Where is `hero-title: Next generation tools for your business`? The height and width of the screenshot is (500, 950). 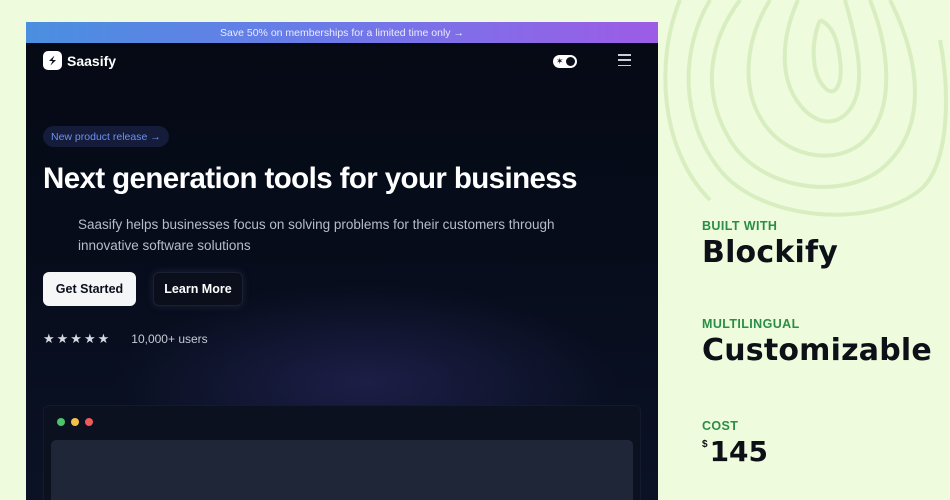
hero-title: Next generation tools for your business is located at coordinates (310, 178).